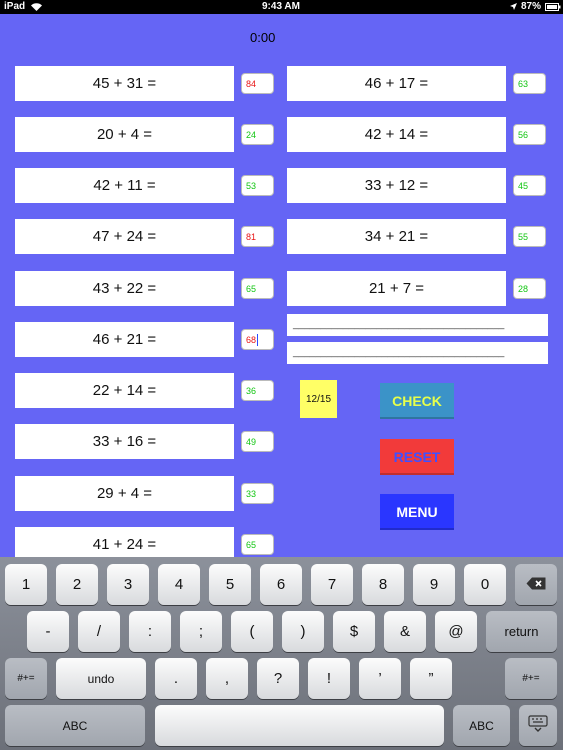 This screenshot has width=563, height=750. I want to click on equation-left-8: 33 + 16 =, so click(124, 441).